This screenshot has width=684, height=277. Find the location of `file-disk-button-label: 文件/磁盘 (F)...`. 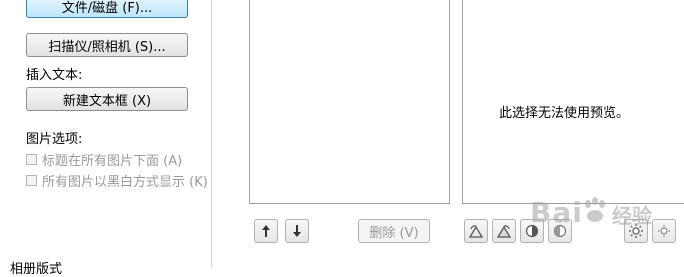

file-disk-button-label: 文件/磁盘 (F)... is located at coordinates (107, 8).